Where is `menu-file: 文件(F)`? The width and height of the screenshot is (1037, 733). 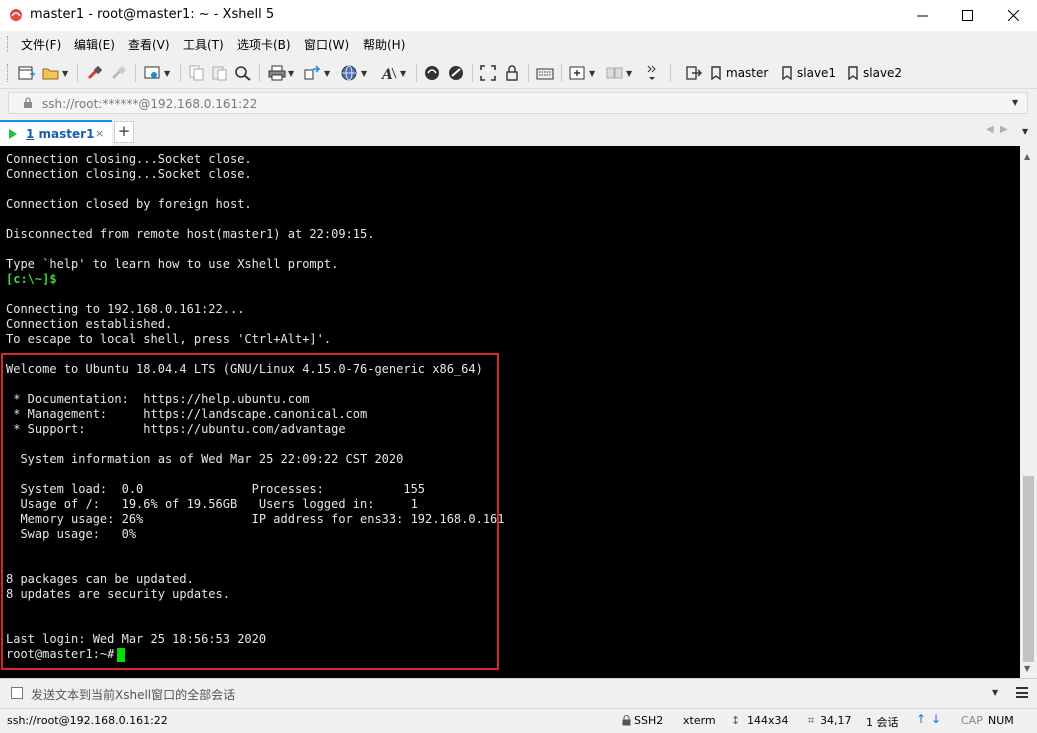 menu-file: 文件(F) is located at coordinates (41, 44).